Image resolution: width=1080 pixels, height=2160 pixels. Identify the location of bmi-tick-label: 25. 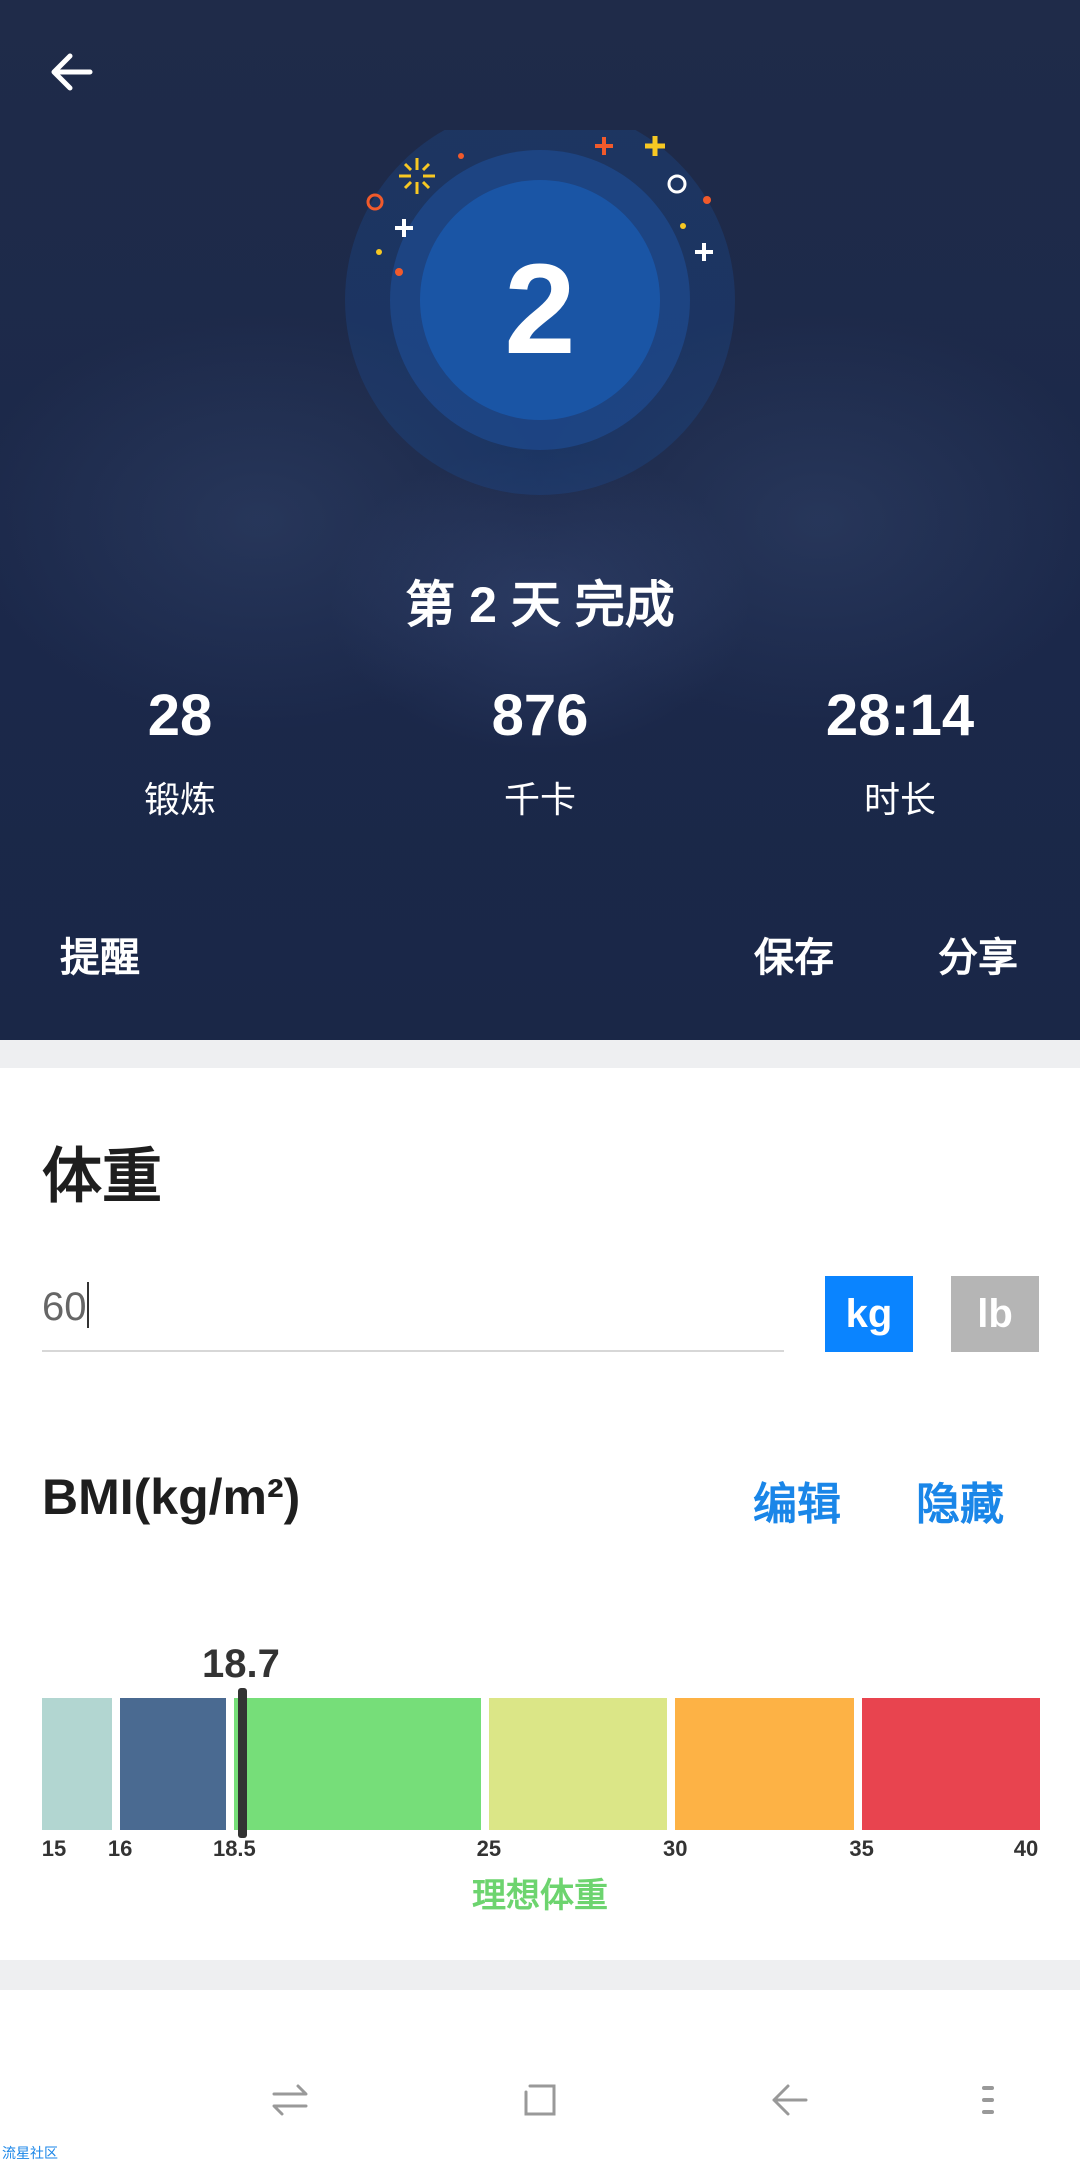
(489, 1848).